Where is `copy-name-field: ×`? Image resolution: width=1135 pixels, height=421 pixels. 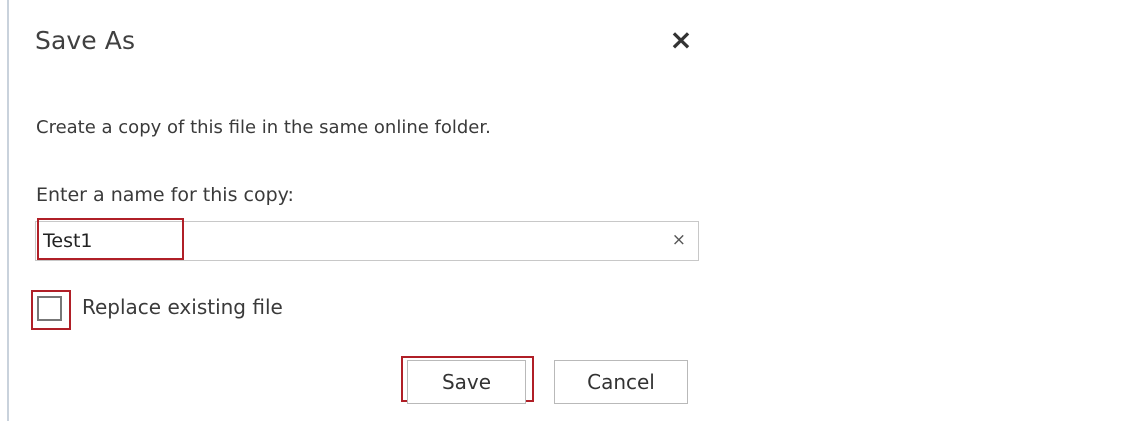 copy-name-field: × is located at coordinates (367, 241).